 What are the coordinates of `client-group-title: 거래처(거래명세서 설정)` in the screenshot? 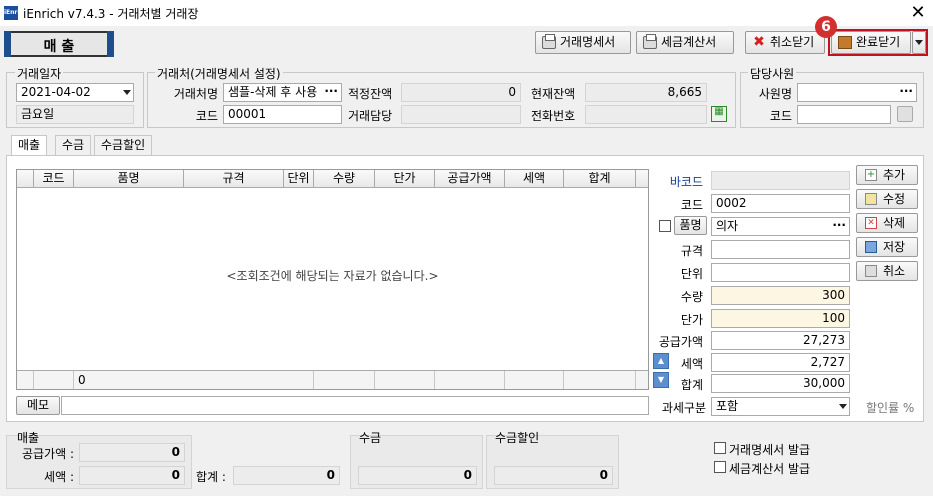 It's located at (219, 73).